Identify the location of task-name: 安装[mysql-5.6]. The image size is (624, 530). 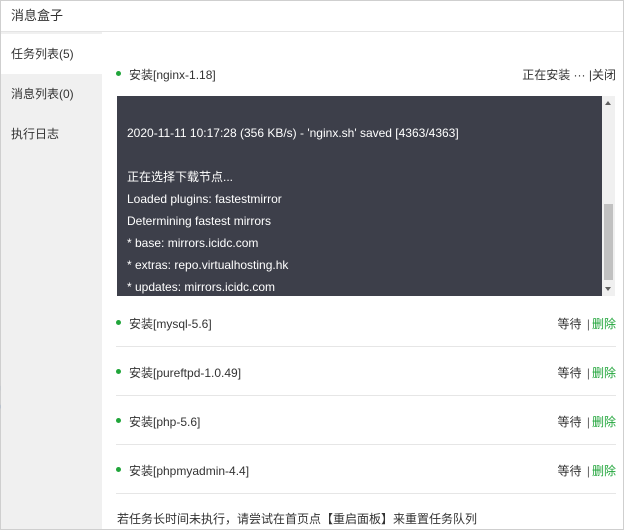
(170, 324).